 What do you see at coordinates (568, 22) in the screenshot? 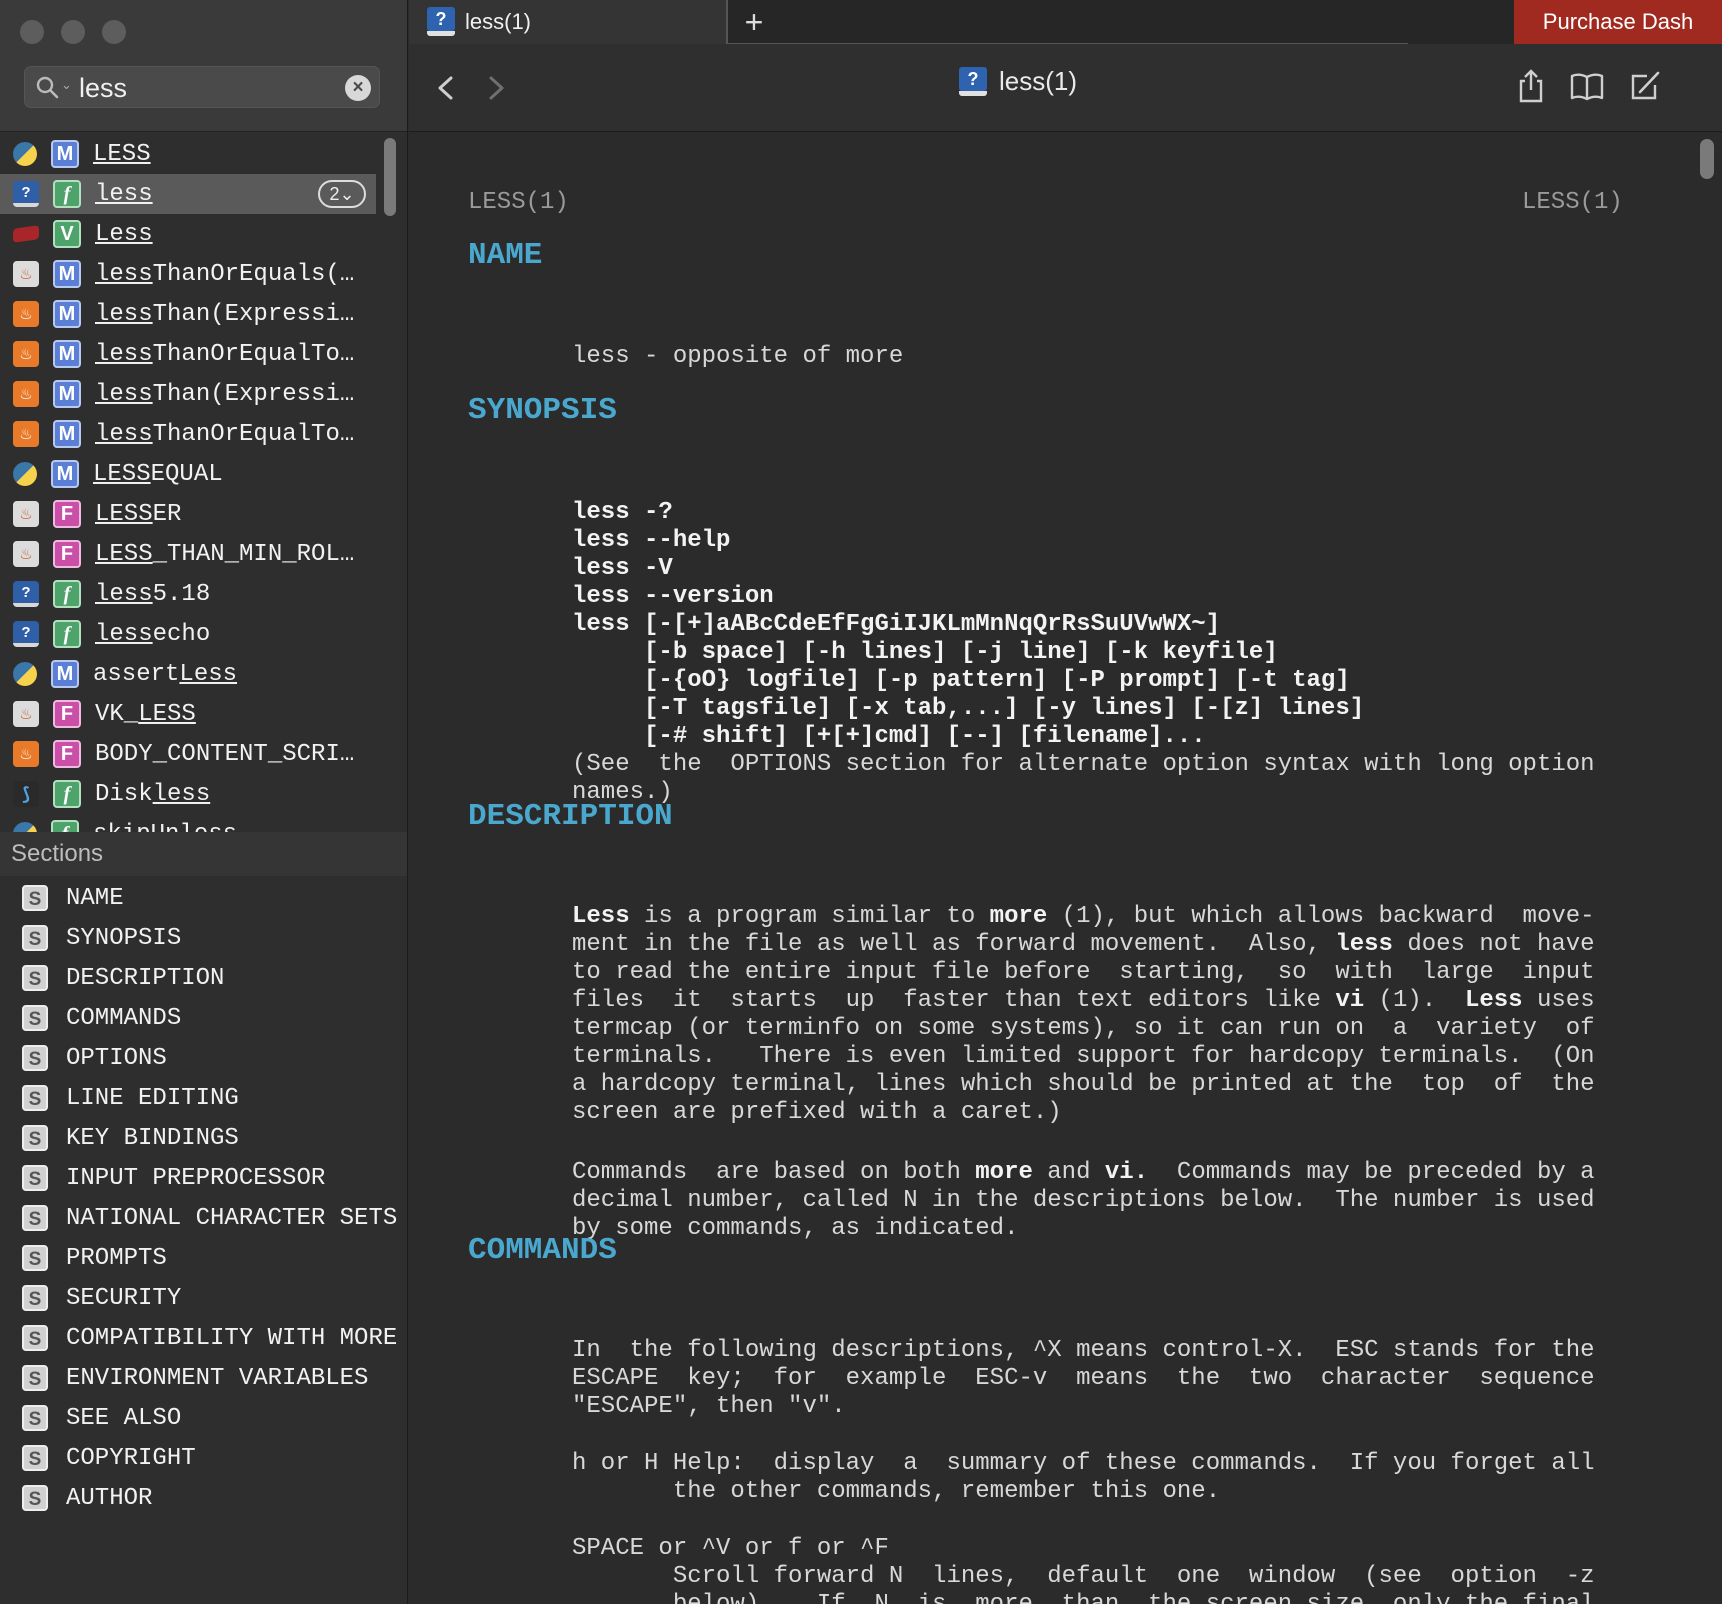
I see `tab-less: ? less(1)` at bounding box center [568, 22].